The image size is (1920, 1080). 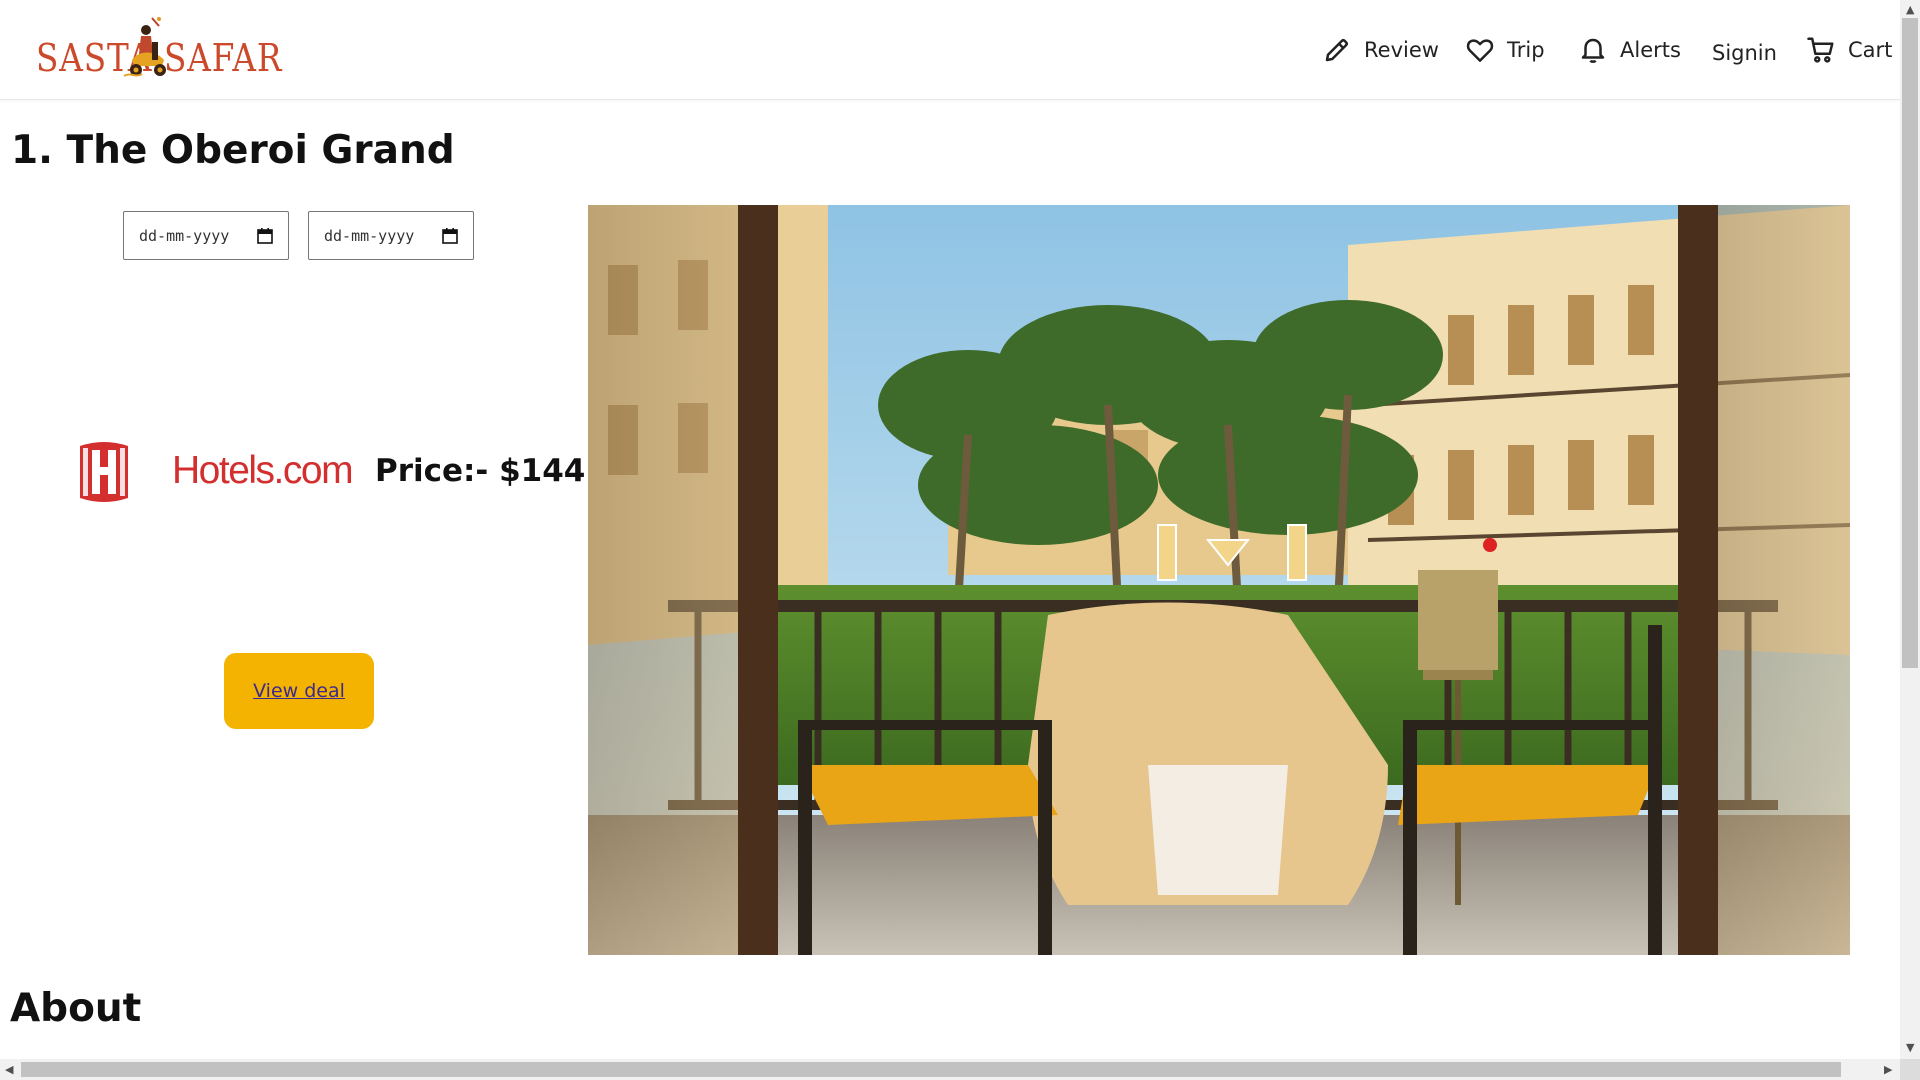 I want to click on checkin-date-input: dd-mm-yyyy, so click(x=206, y=235).